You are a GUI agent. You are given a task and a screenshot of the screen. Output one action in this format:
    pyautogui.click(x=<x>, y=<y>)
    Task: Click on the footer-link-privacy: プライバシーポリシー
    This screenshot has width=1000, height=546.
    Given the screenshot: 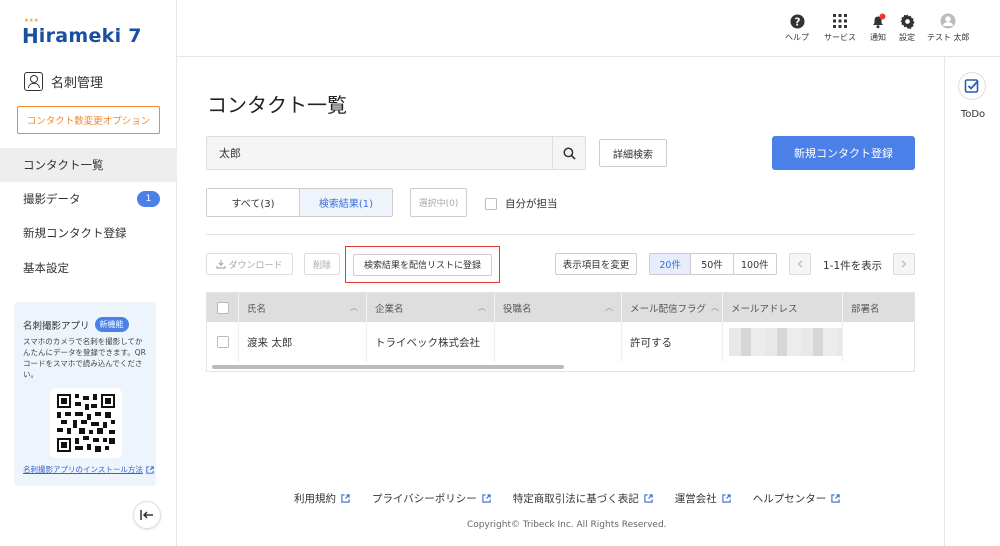 What is the action you would take?
    pyautogui.click(x=431, y=498)
    